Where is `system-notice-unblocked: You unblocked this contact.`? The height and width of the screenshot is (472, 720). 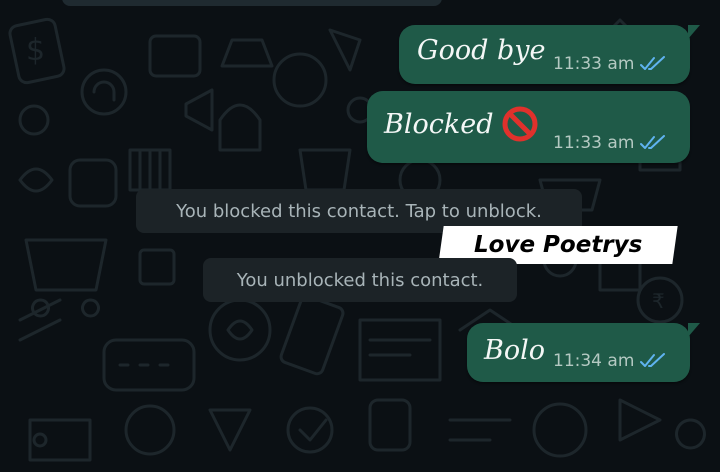
system-notice-unblocked: You unblocked this contact. is located at coordinates (360, 280).